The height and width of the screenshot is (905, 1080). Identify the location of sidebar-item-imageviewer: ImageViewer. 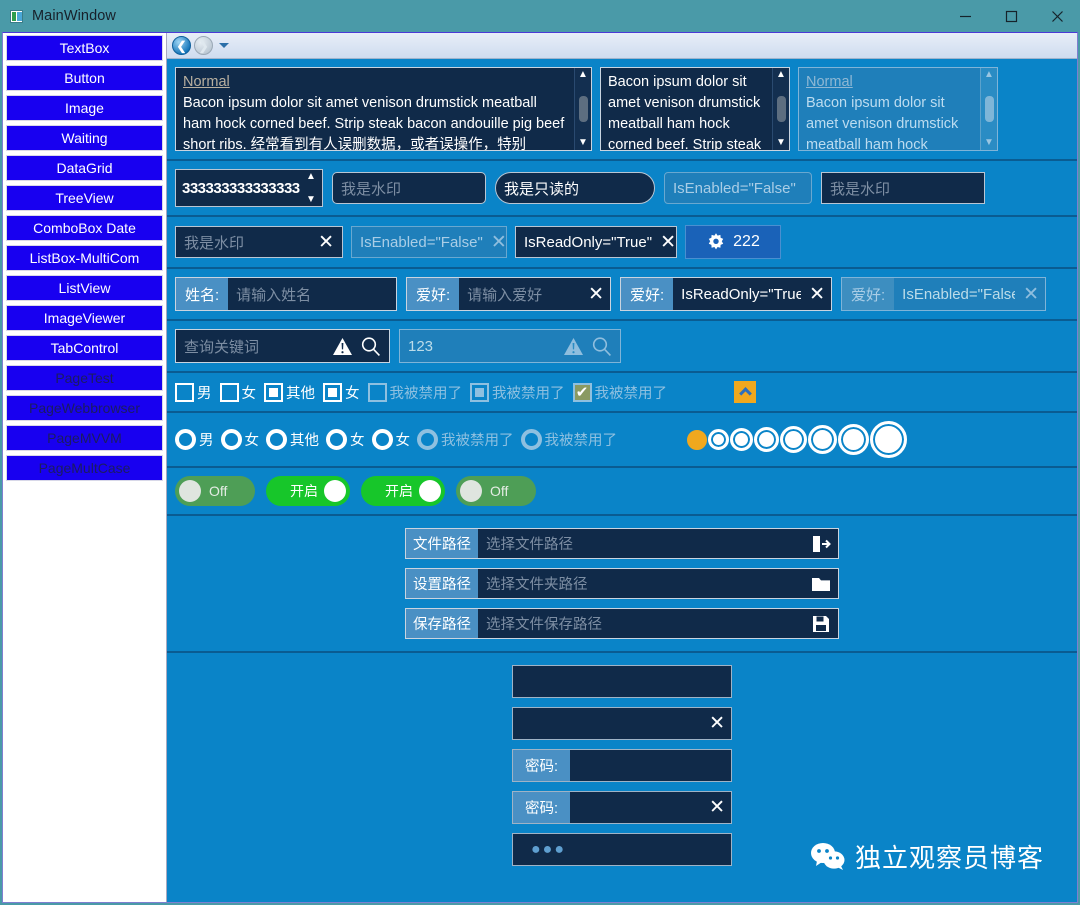
(84, 318).